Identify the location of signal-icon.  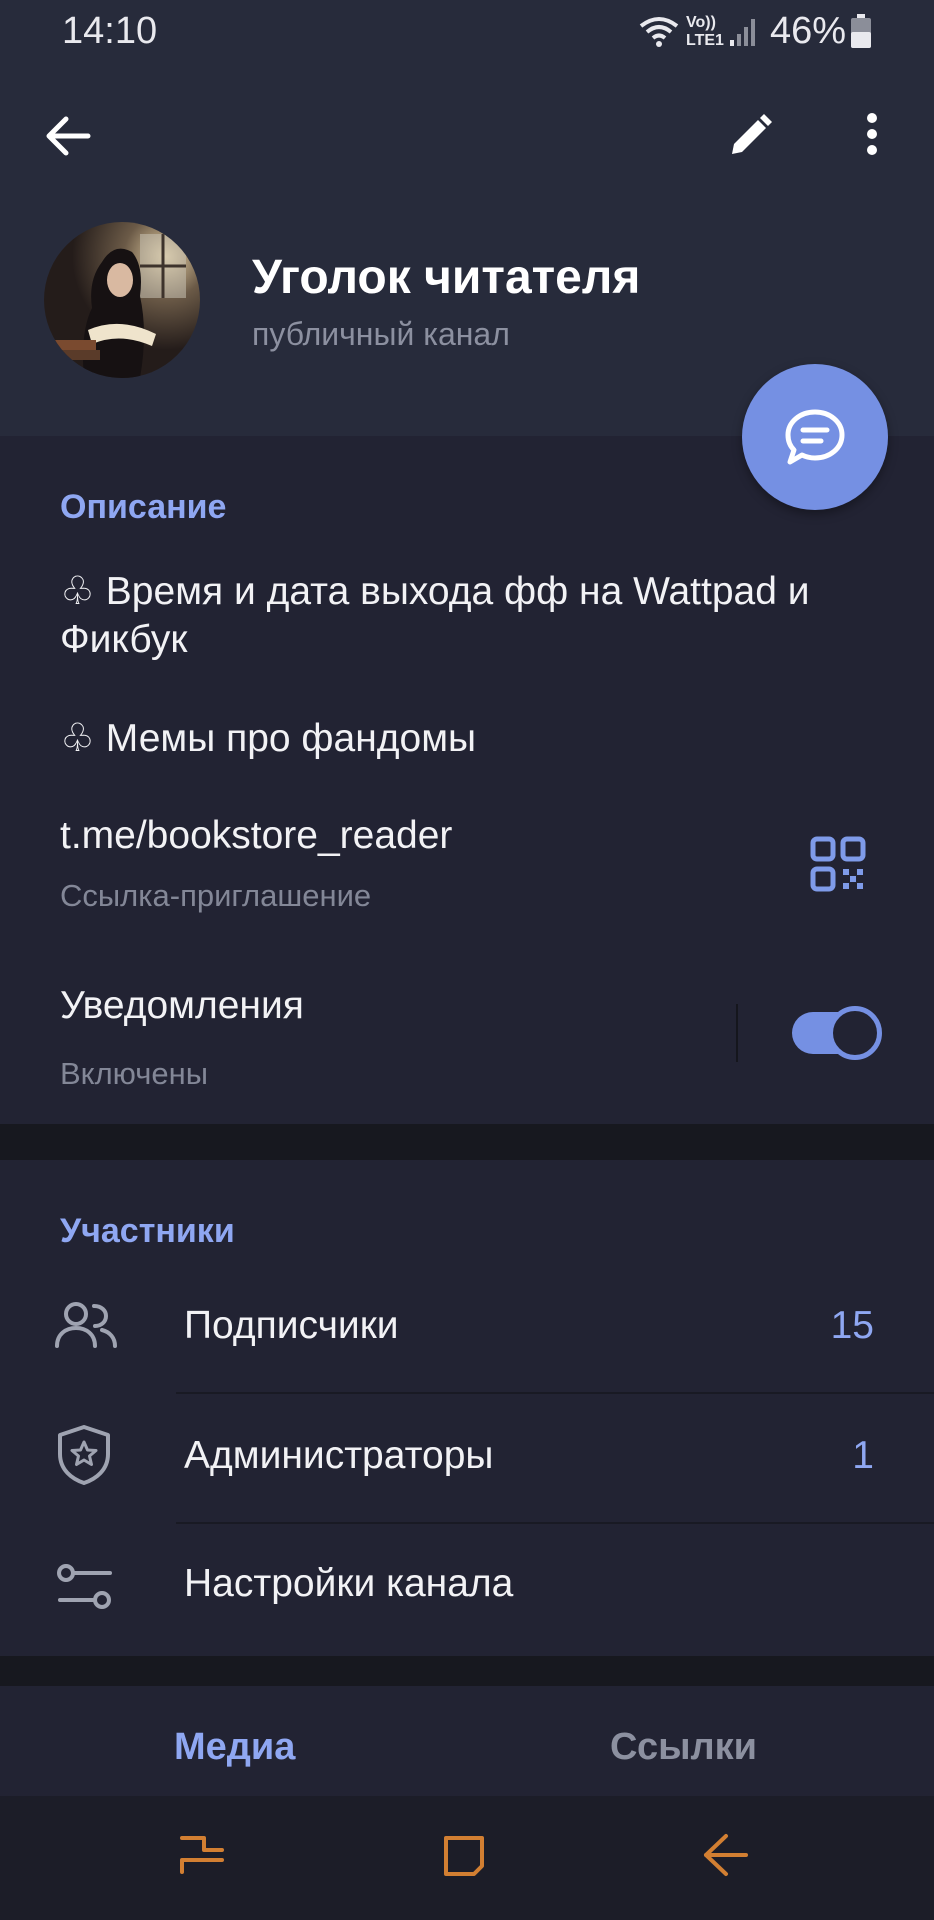
(744, 31).